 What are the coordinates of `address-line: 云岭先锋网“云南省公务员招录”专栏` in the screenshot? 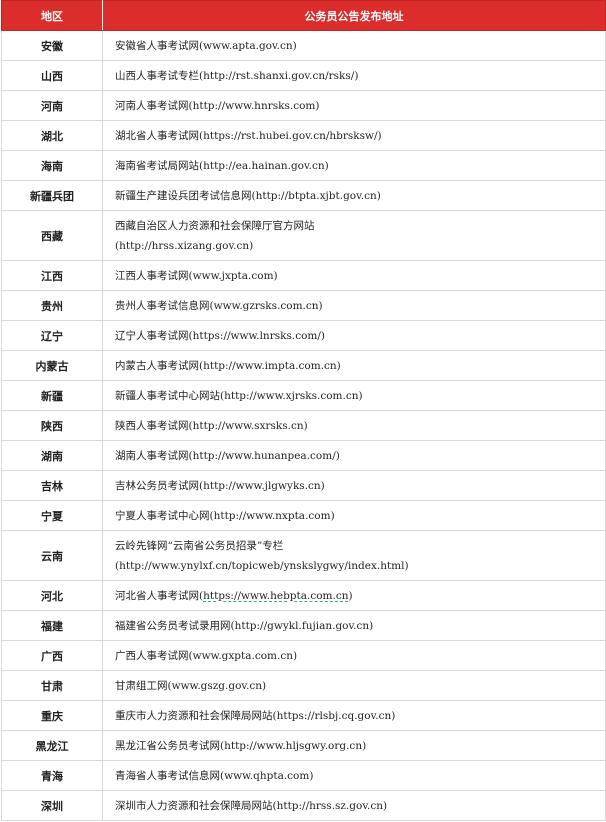 It's located at (199, 545).